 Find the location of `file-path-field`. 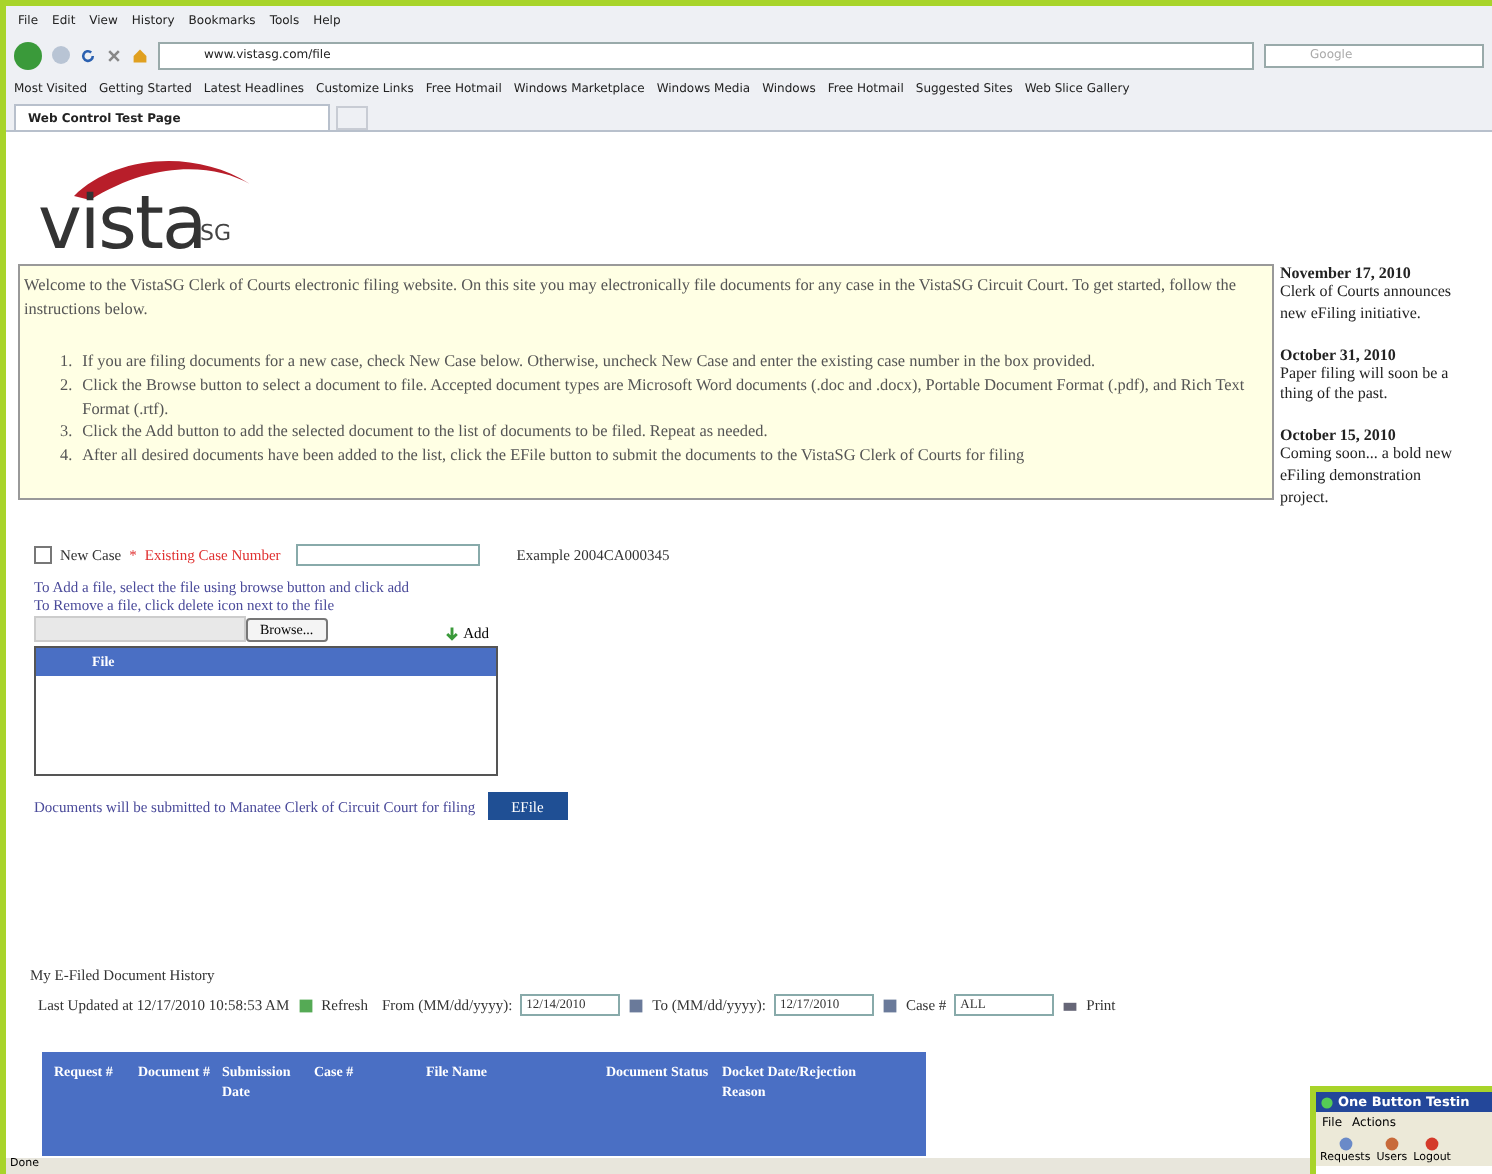

file-path-field is located at coordinates (140, 629).